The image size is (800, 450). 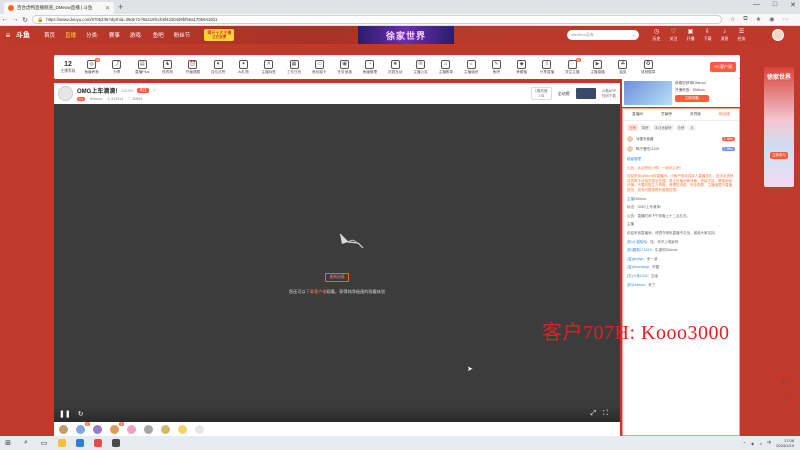 What do you see at coordinates (70, 35) in the screenshot?
I see `nav-live: 直播` at bounding box center [70, 35].